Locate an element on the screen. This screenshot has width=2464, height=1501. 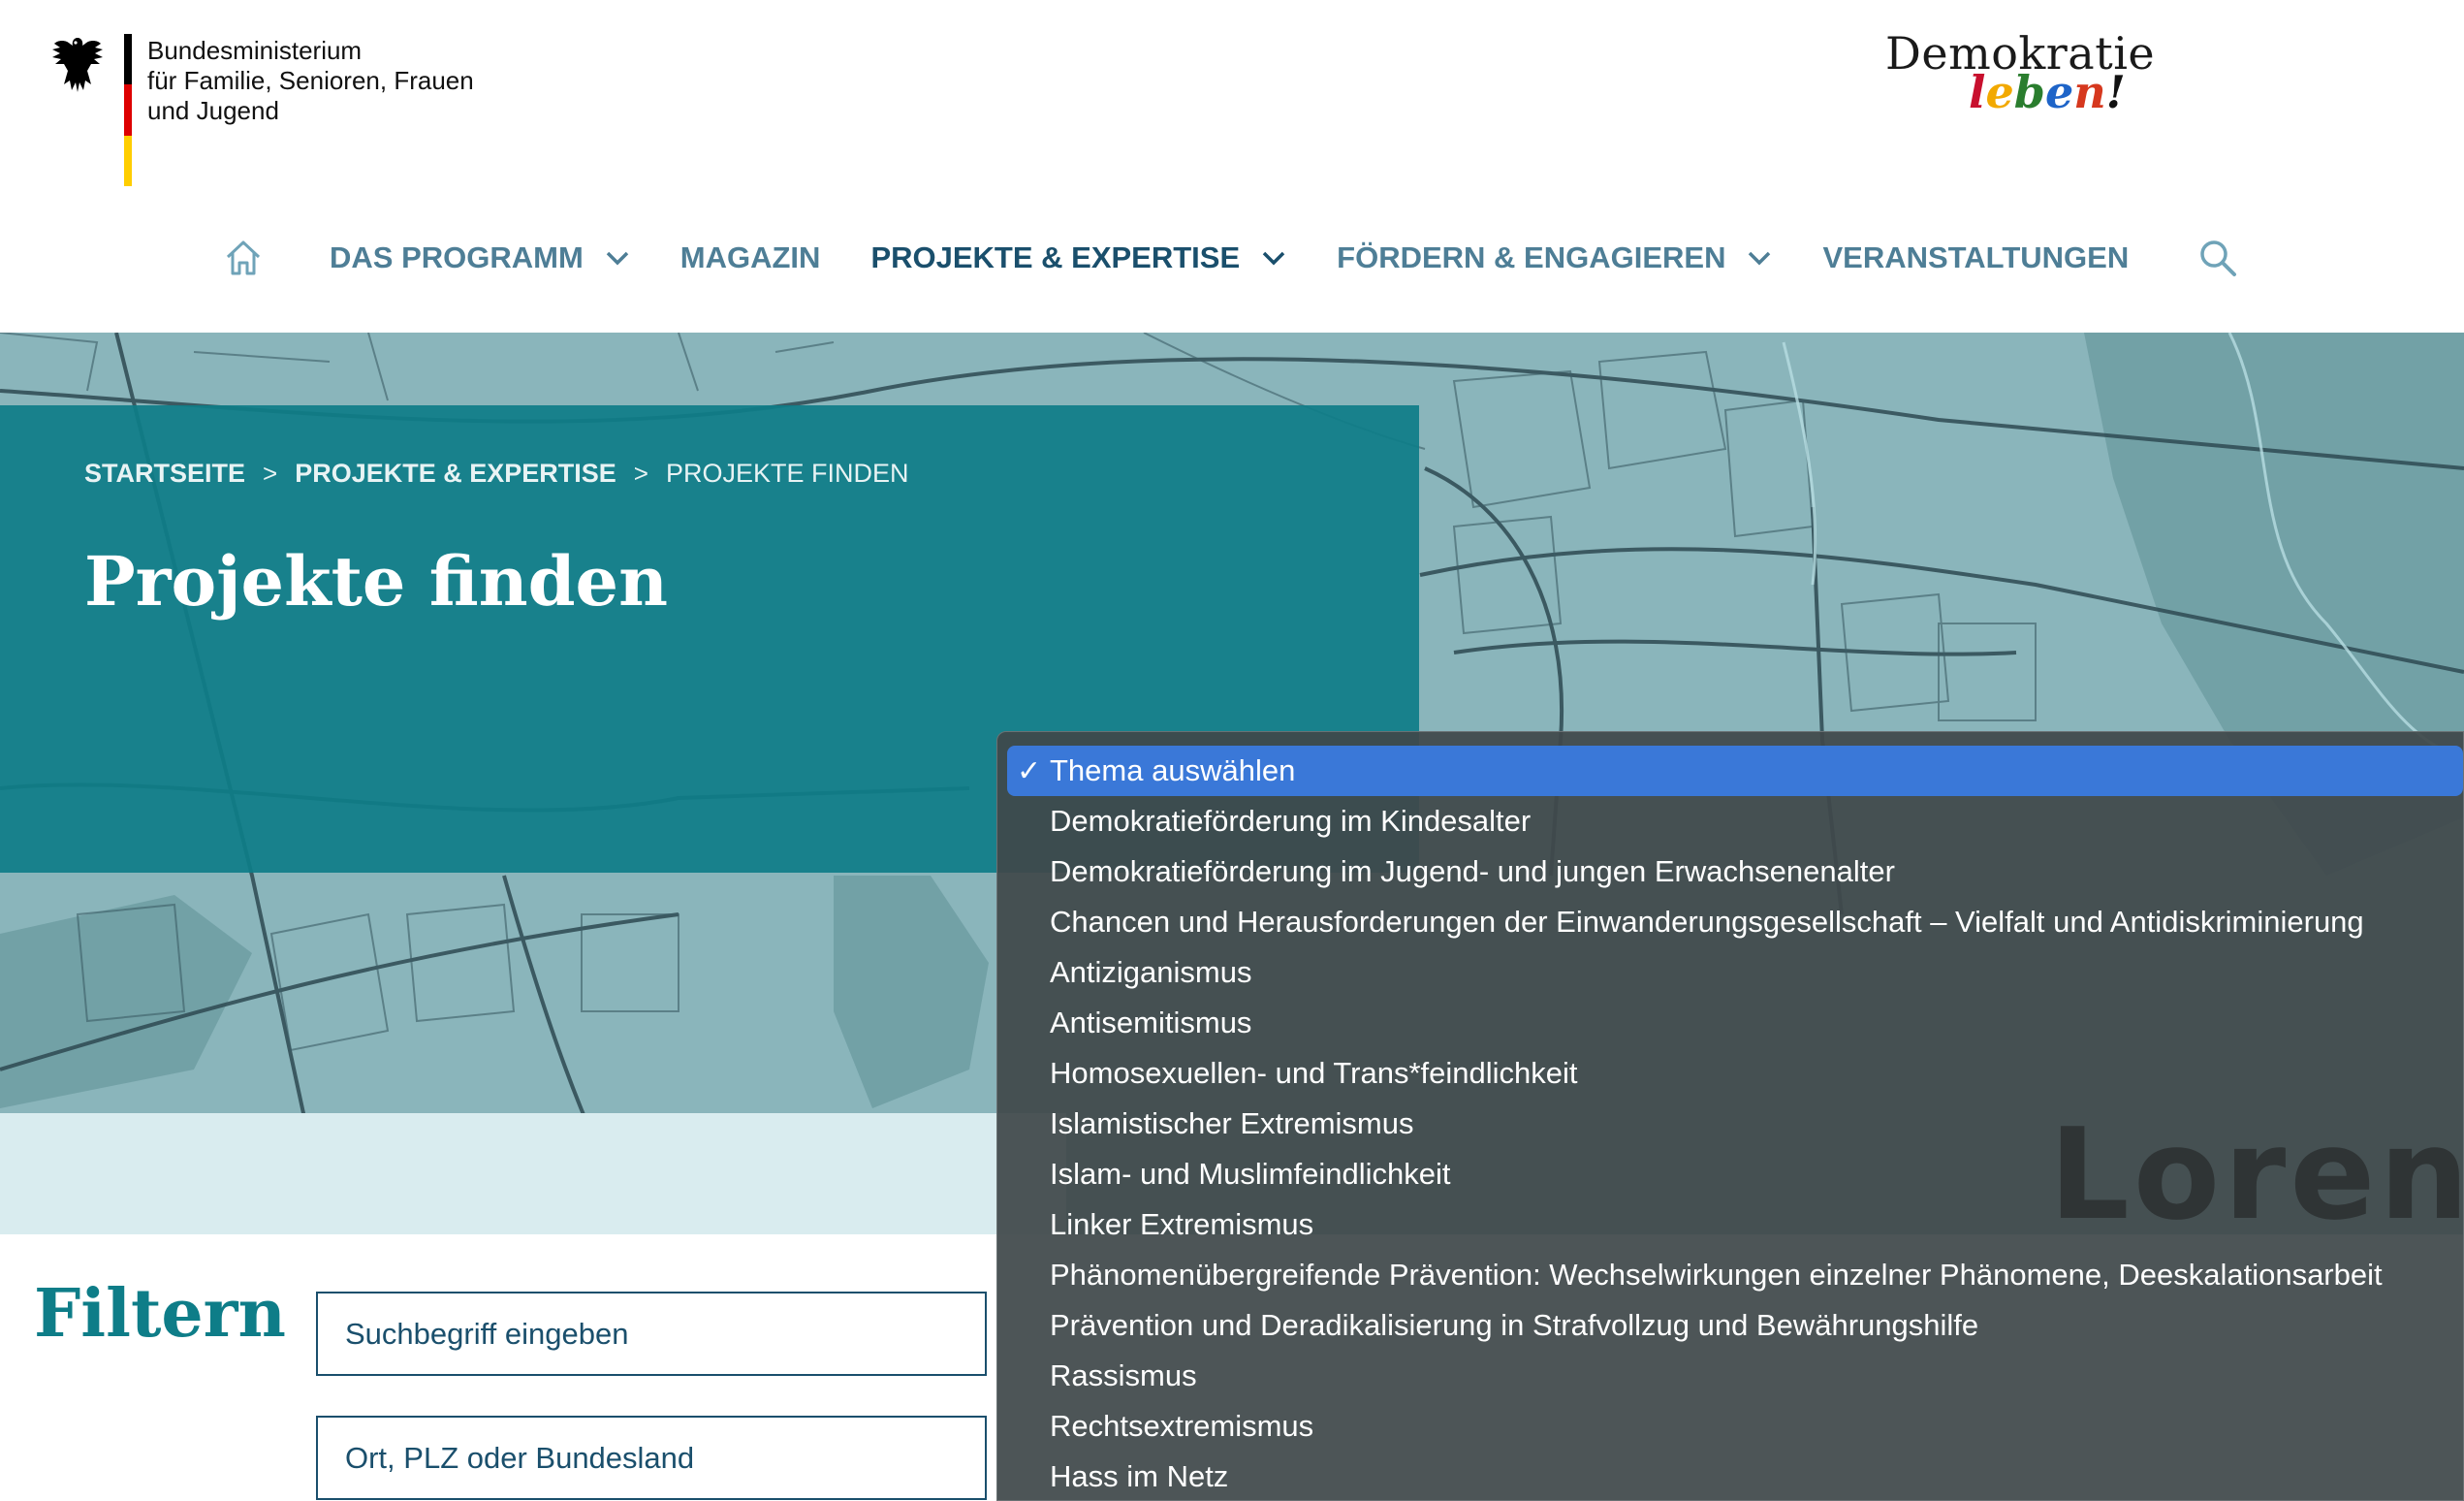
nav-item-label: DAS PROGRAMM is located at coordinates (457, 257).